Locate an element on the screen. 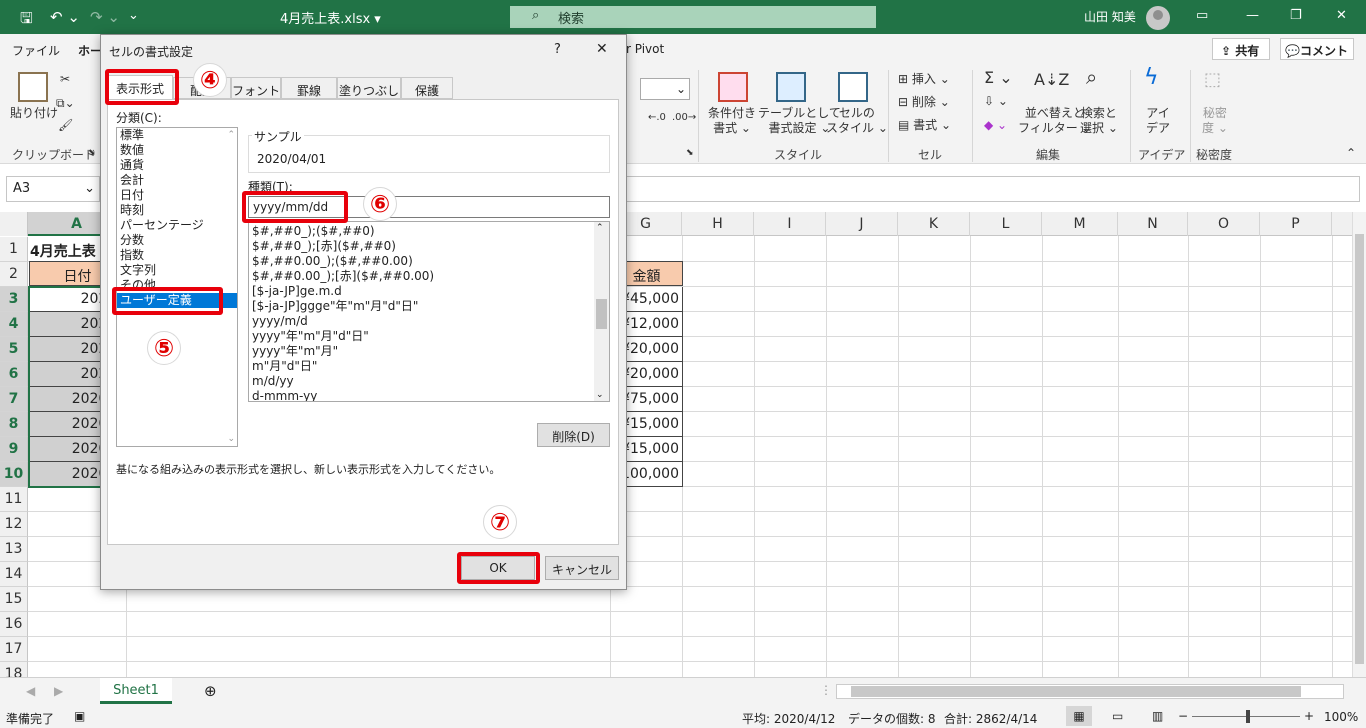  cancel-button: キャンセル is located at coordinates (582, 568).